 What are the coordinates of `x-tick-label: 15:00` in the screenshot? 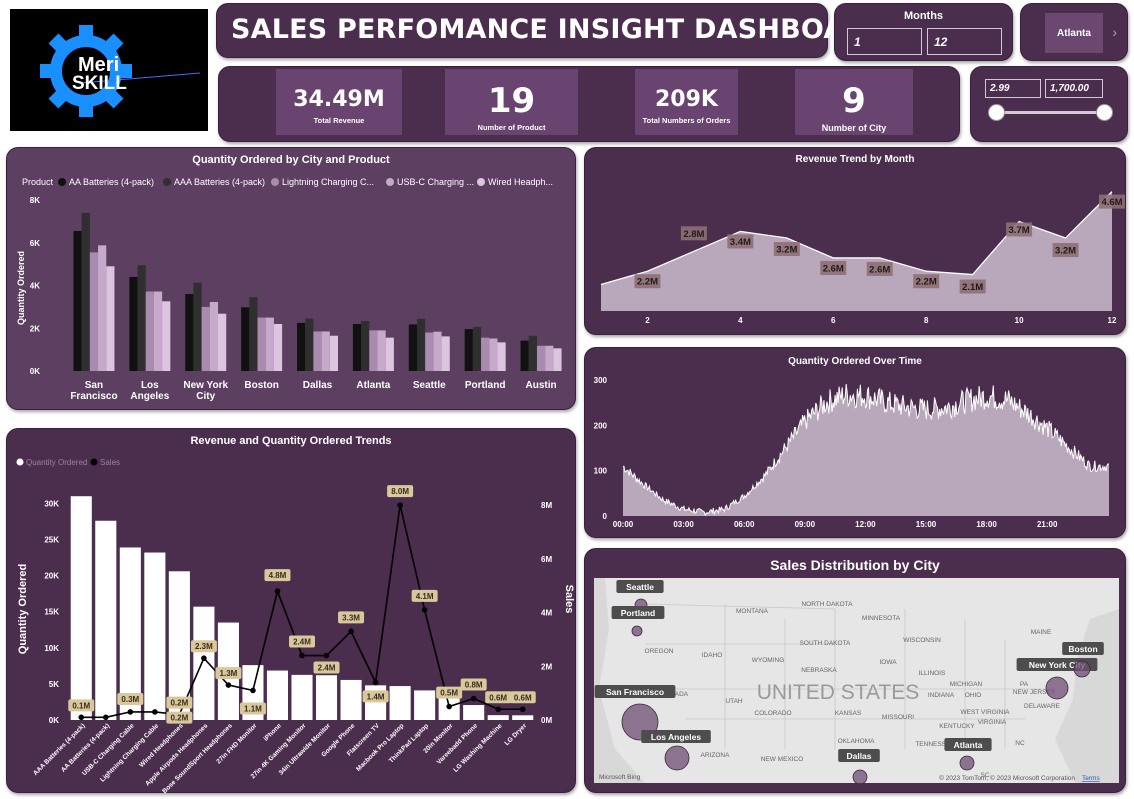 It's located at (926, 524).